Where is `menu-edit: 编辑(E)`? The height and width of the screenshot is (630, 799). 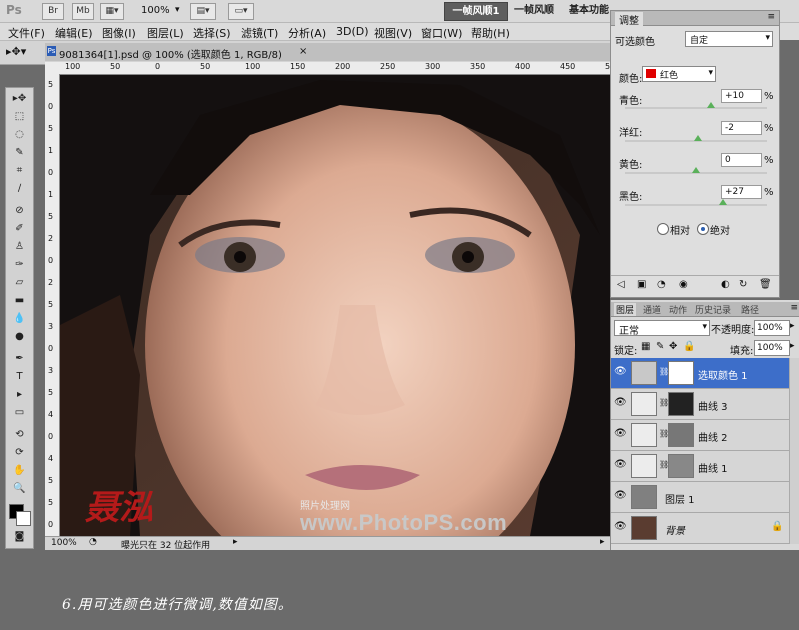 menu-edit: 编辑(E) is located at coordinates (74, 33).